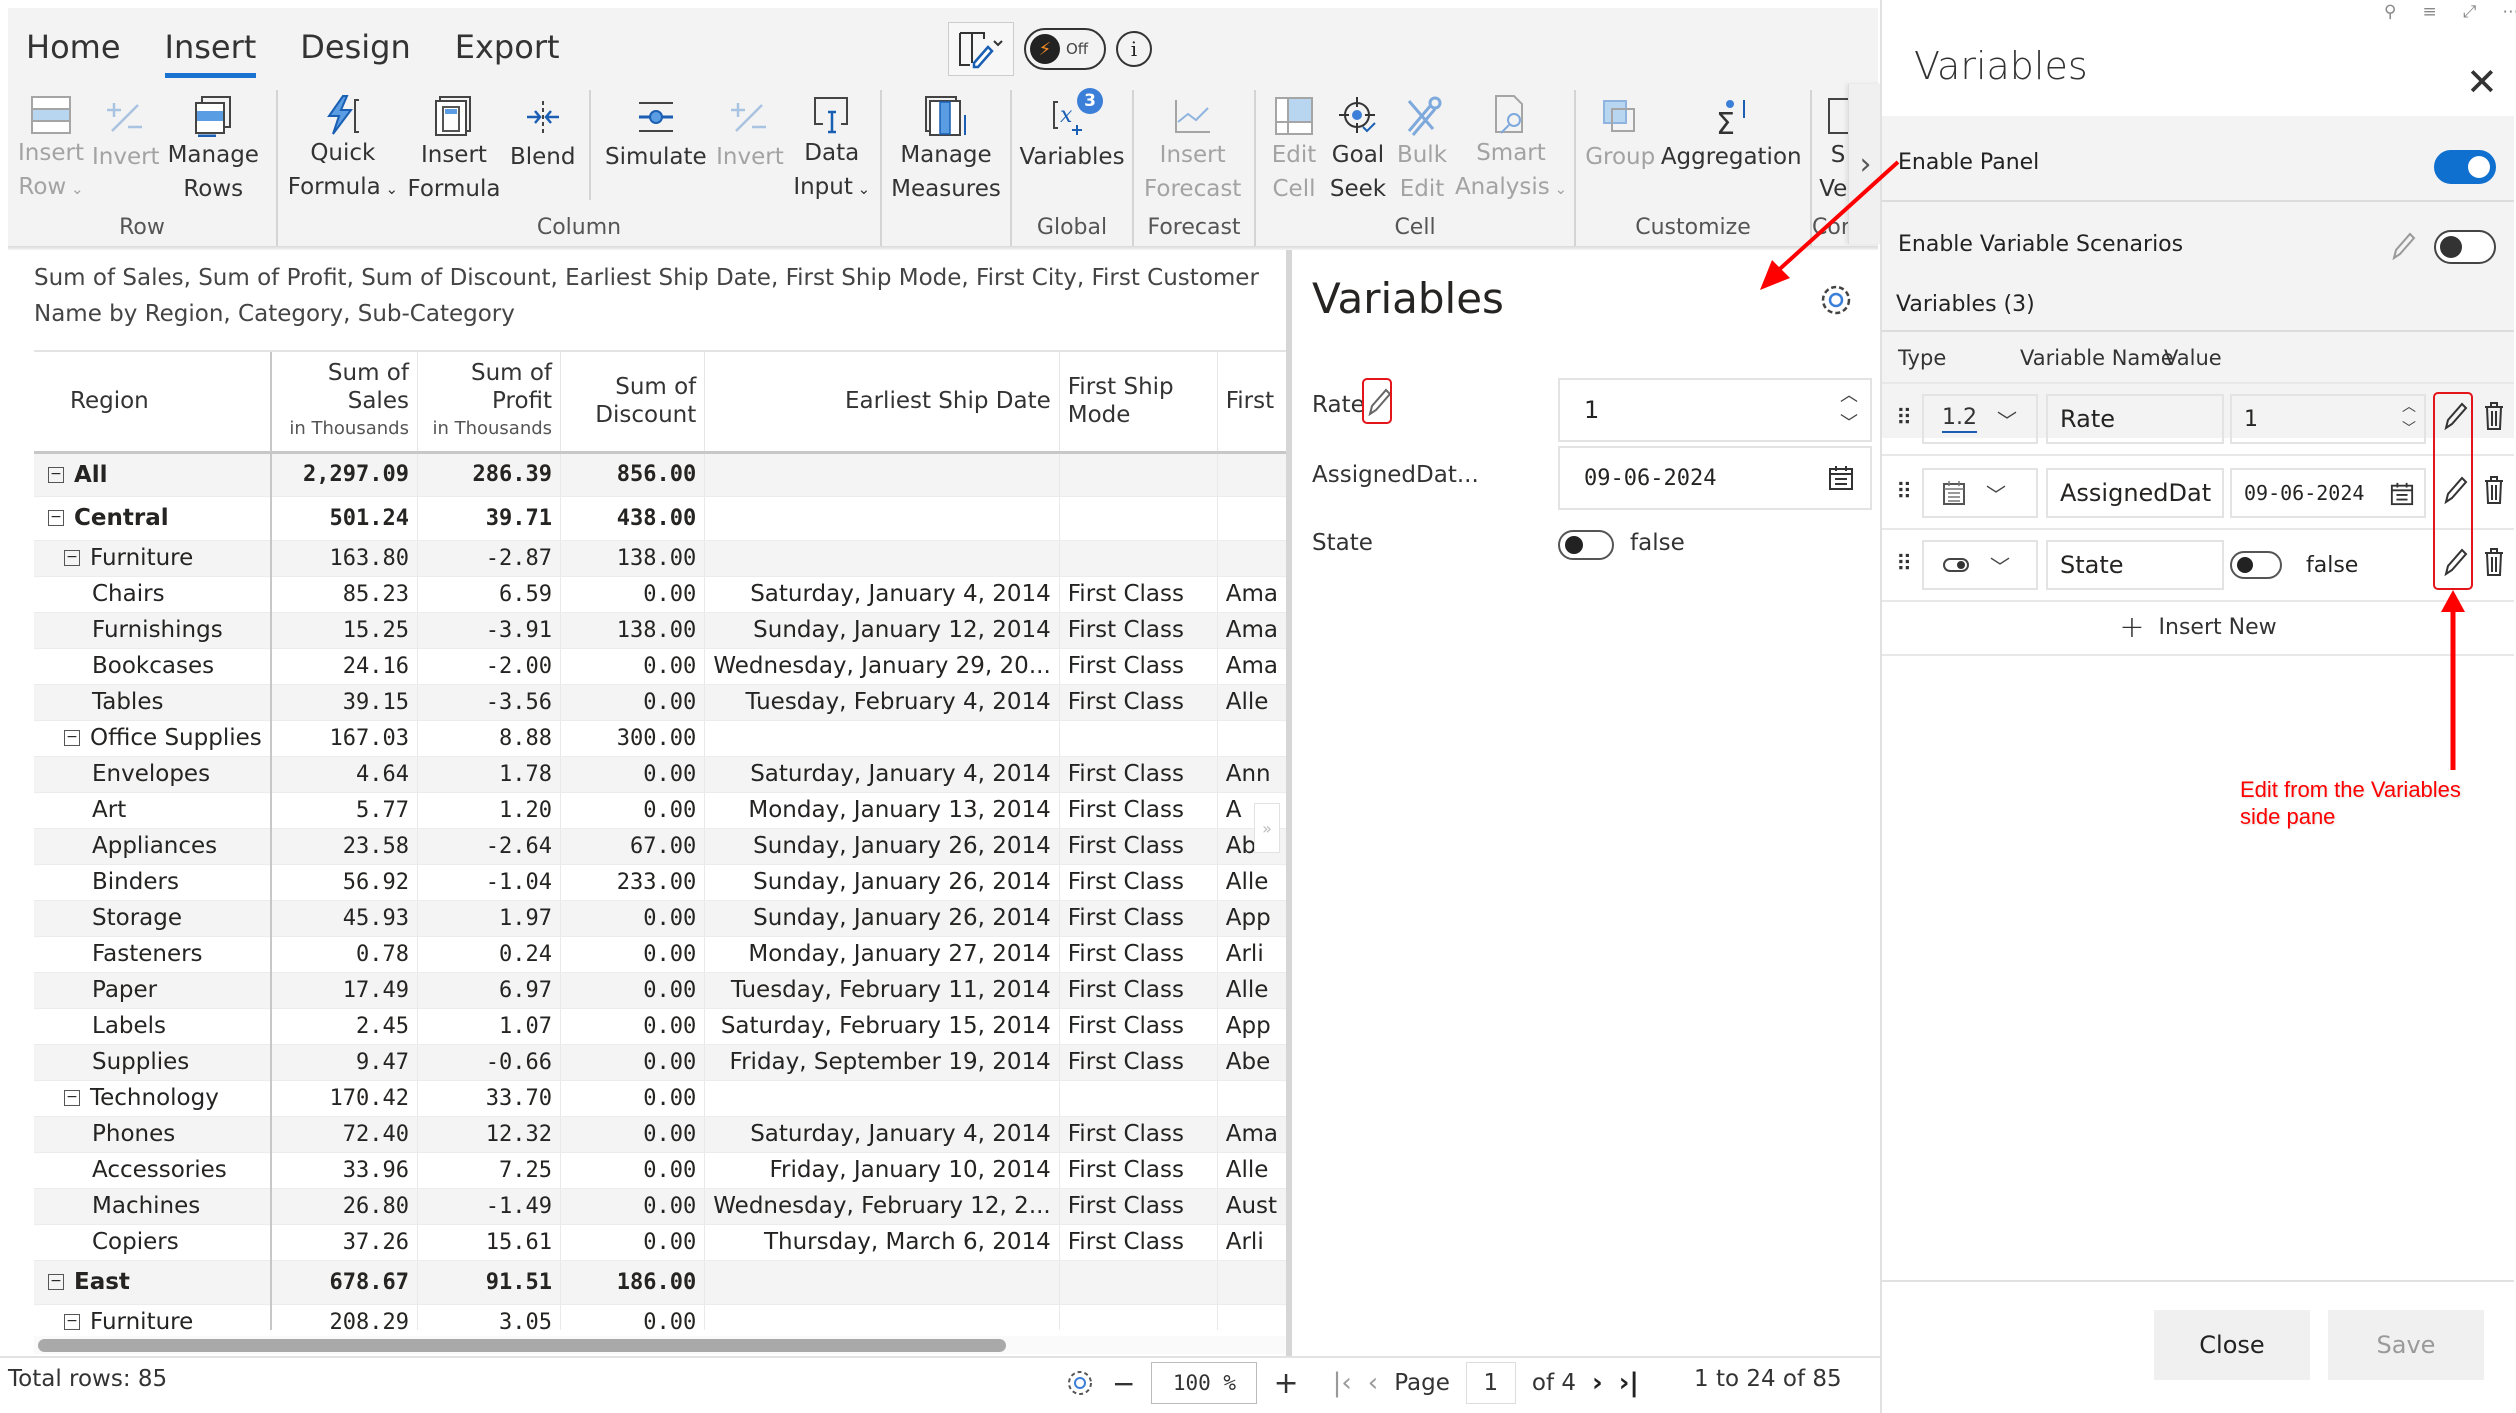 This screenshot has width=2516, height=1413. I want to click on sales-cell: 0.78, so click(344, 954).